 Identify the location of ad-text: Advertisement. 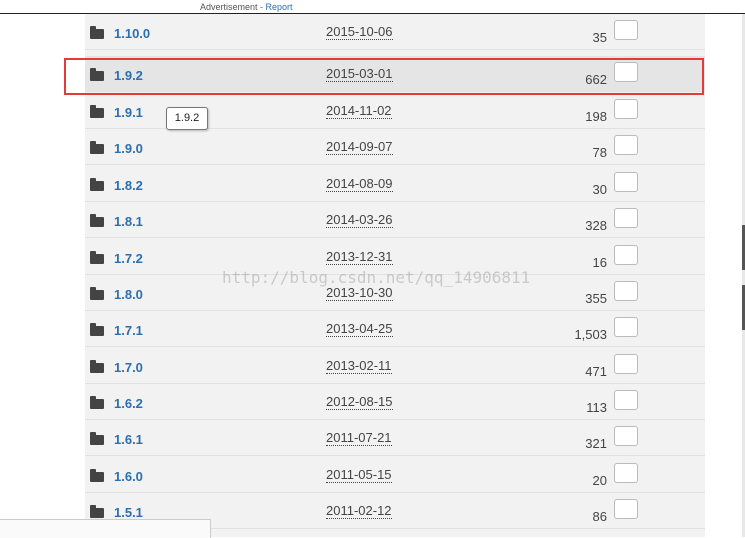
(229, 7).